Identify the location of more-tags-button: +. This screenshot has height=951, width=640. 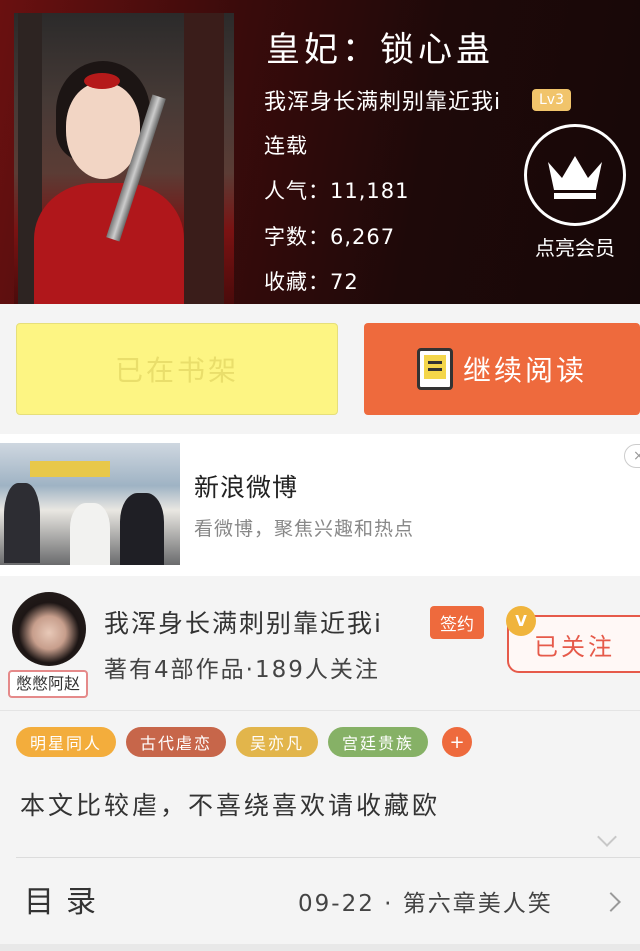
(457, 742).